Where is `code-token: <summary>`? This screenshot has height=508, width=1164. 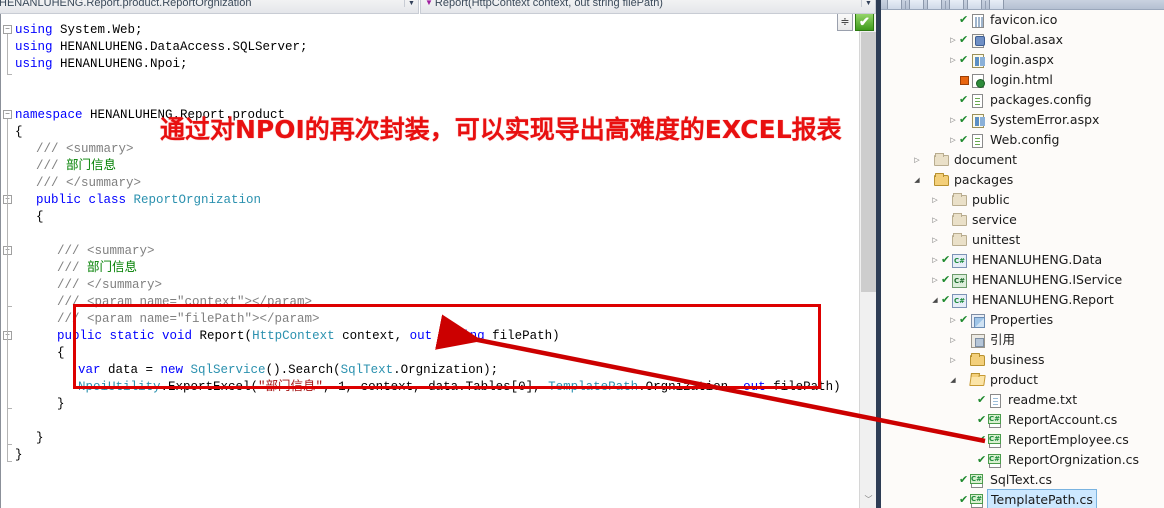
code-token: <summary> is located at coordinates (121, 251).